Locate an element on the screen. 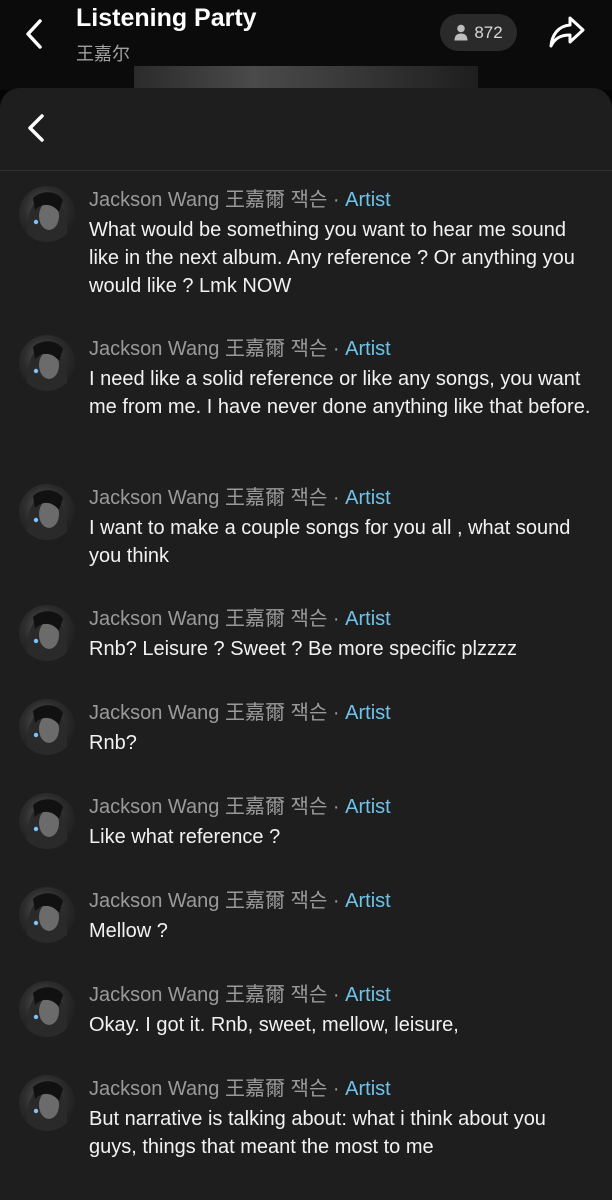  page-subtitle: 王嘉尔 is located at coordinates (103, 54).